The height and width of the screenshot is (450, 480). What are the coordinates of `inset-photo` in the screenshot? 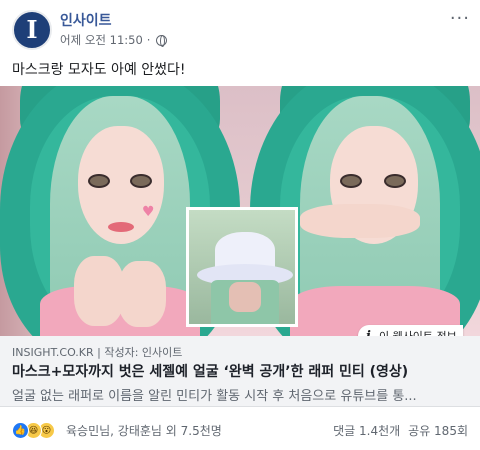 It's located at (242, 267).